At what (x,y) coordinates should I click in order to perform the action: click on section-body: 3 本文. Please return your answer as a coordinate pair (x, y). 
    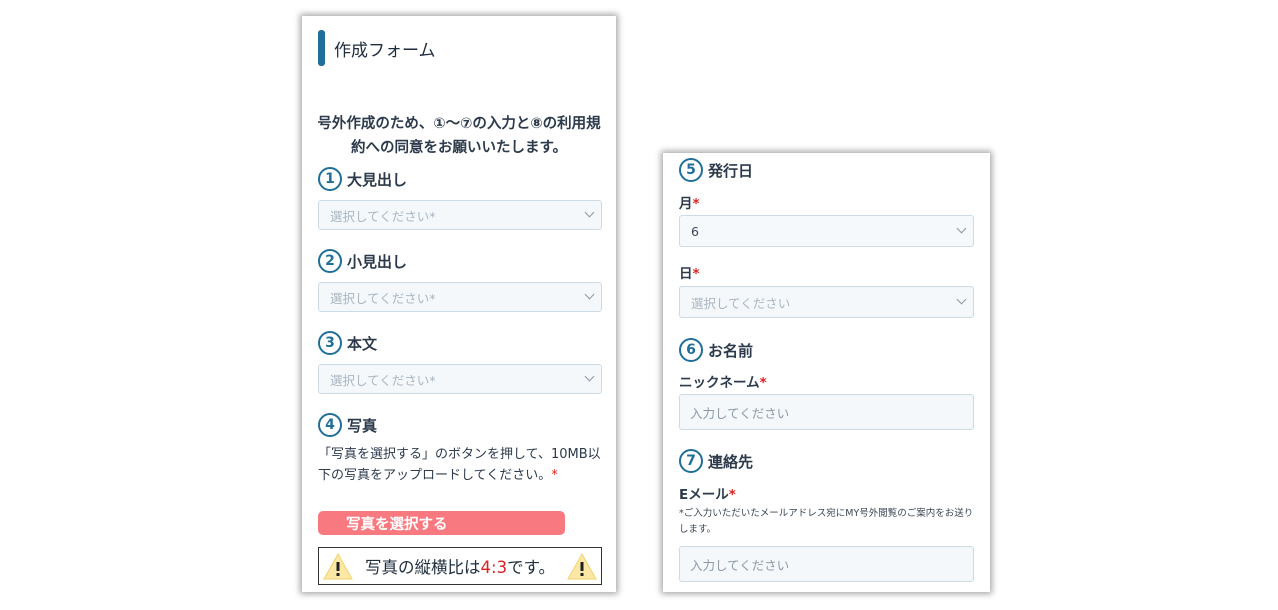
    Looking at the image, I should click on (347, 343).